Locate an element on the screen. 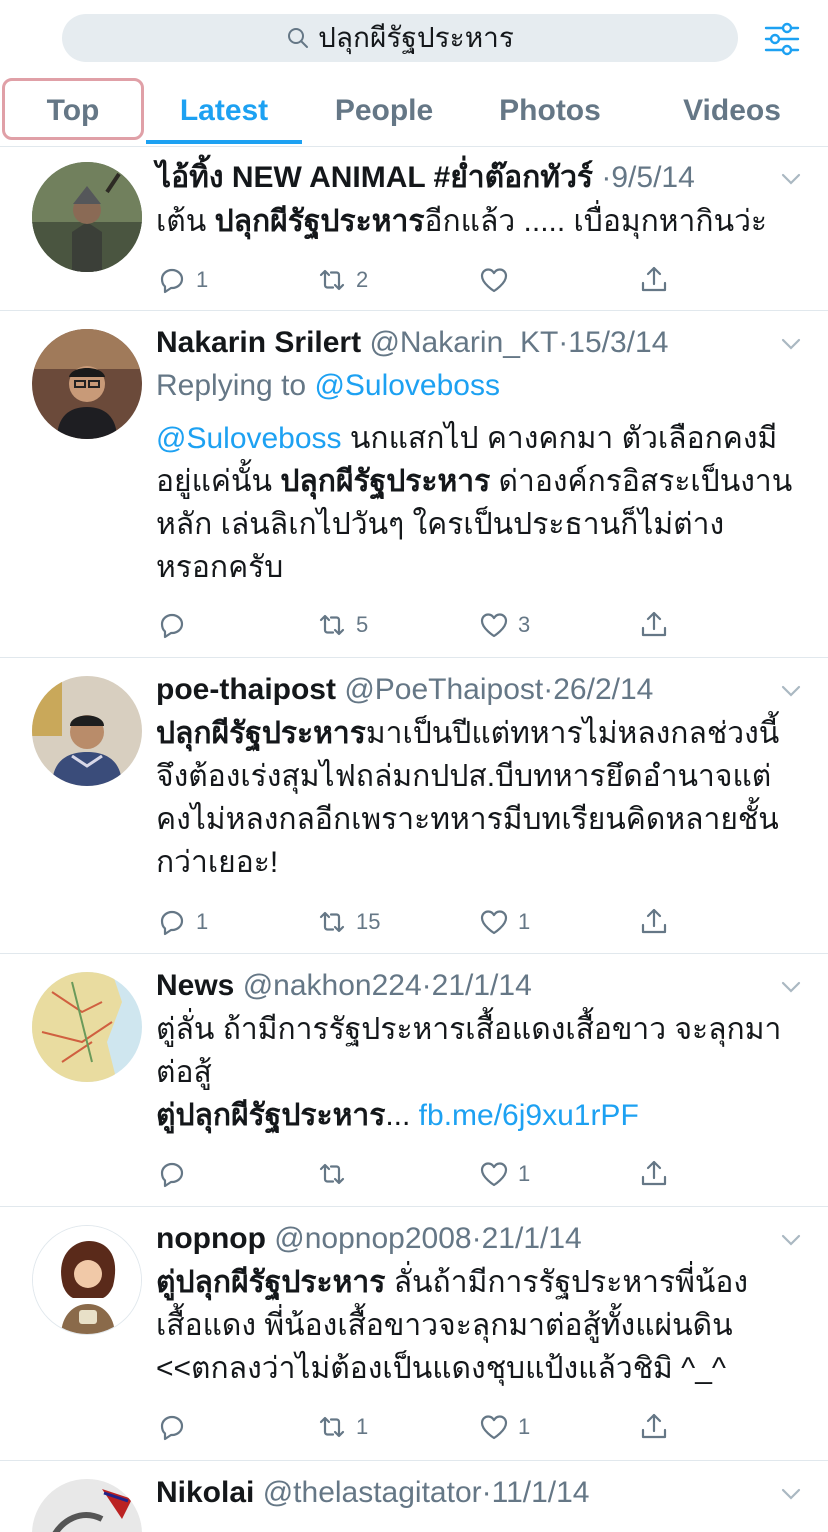 The height and width of the screenshot is (1532, 828). retweet-button is located at coordinates (336, 1174).